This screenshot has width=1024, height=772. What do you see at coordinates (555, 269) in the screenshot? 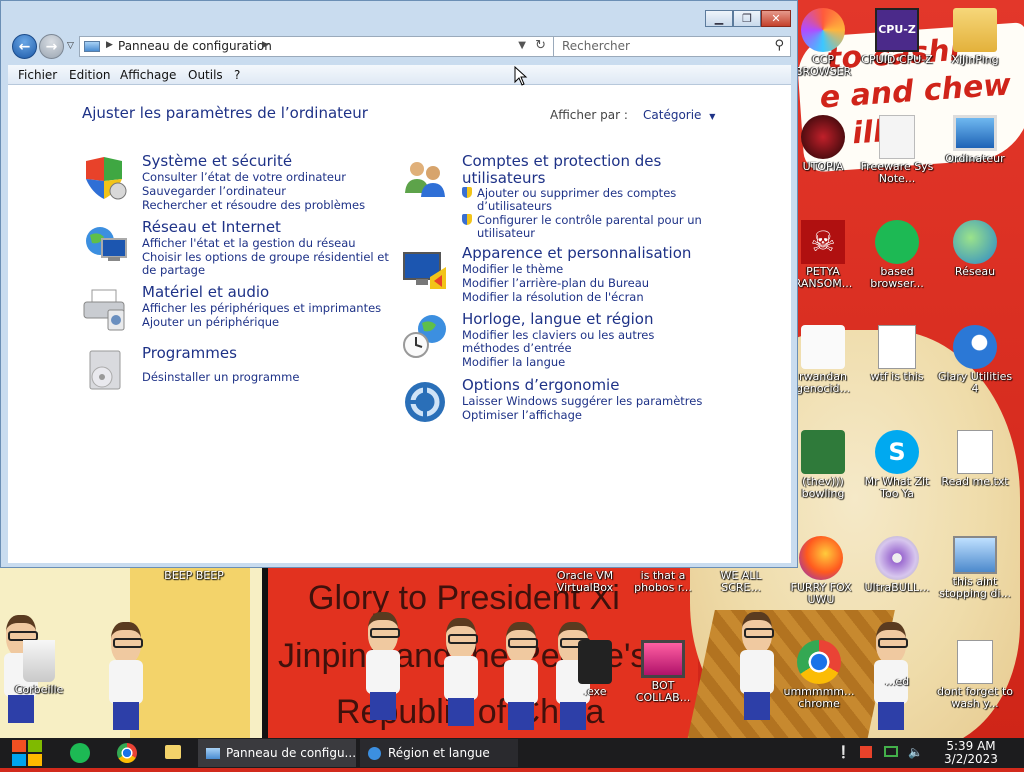
I see `category-link: Modifier le thème` at bounding box center [555, 269].